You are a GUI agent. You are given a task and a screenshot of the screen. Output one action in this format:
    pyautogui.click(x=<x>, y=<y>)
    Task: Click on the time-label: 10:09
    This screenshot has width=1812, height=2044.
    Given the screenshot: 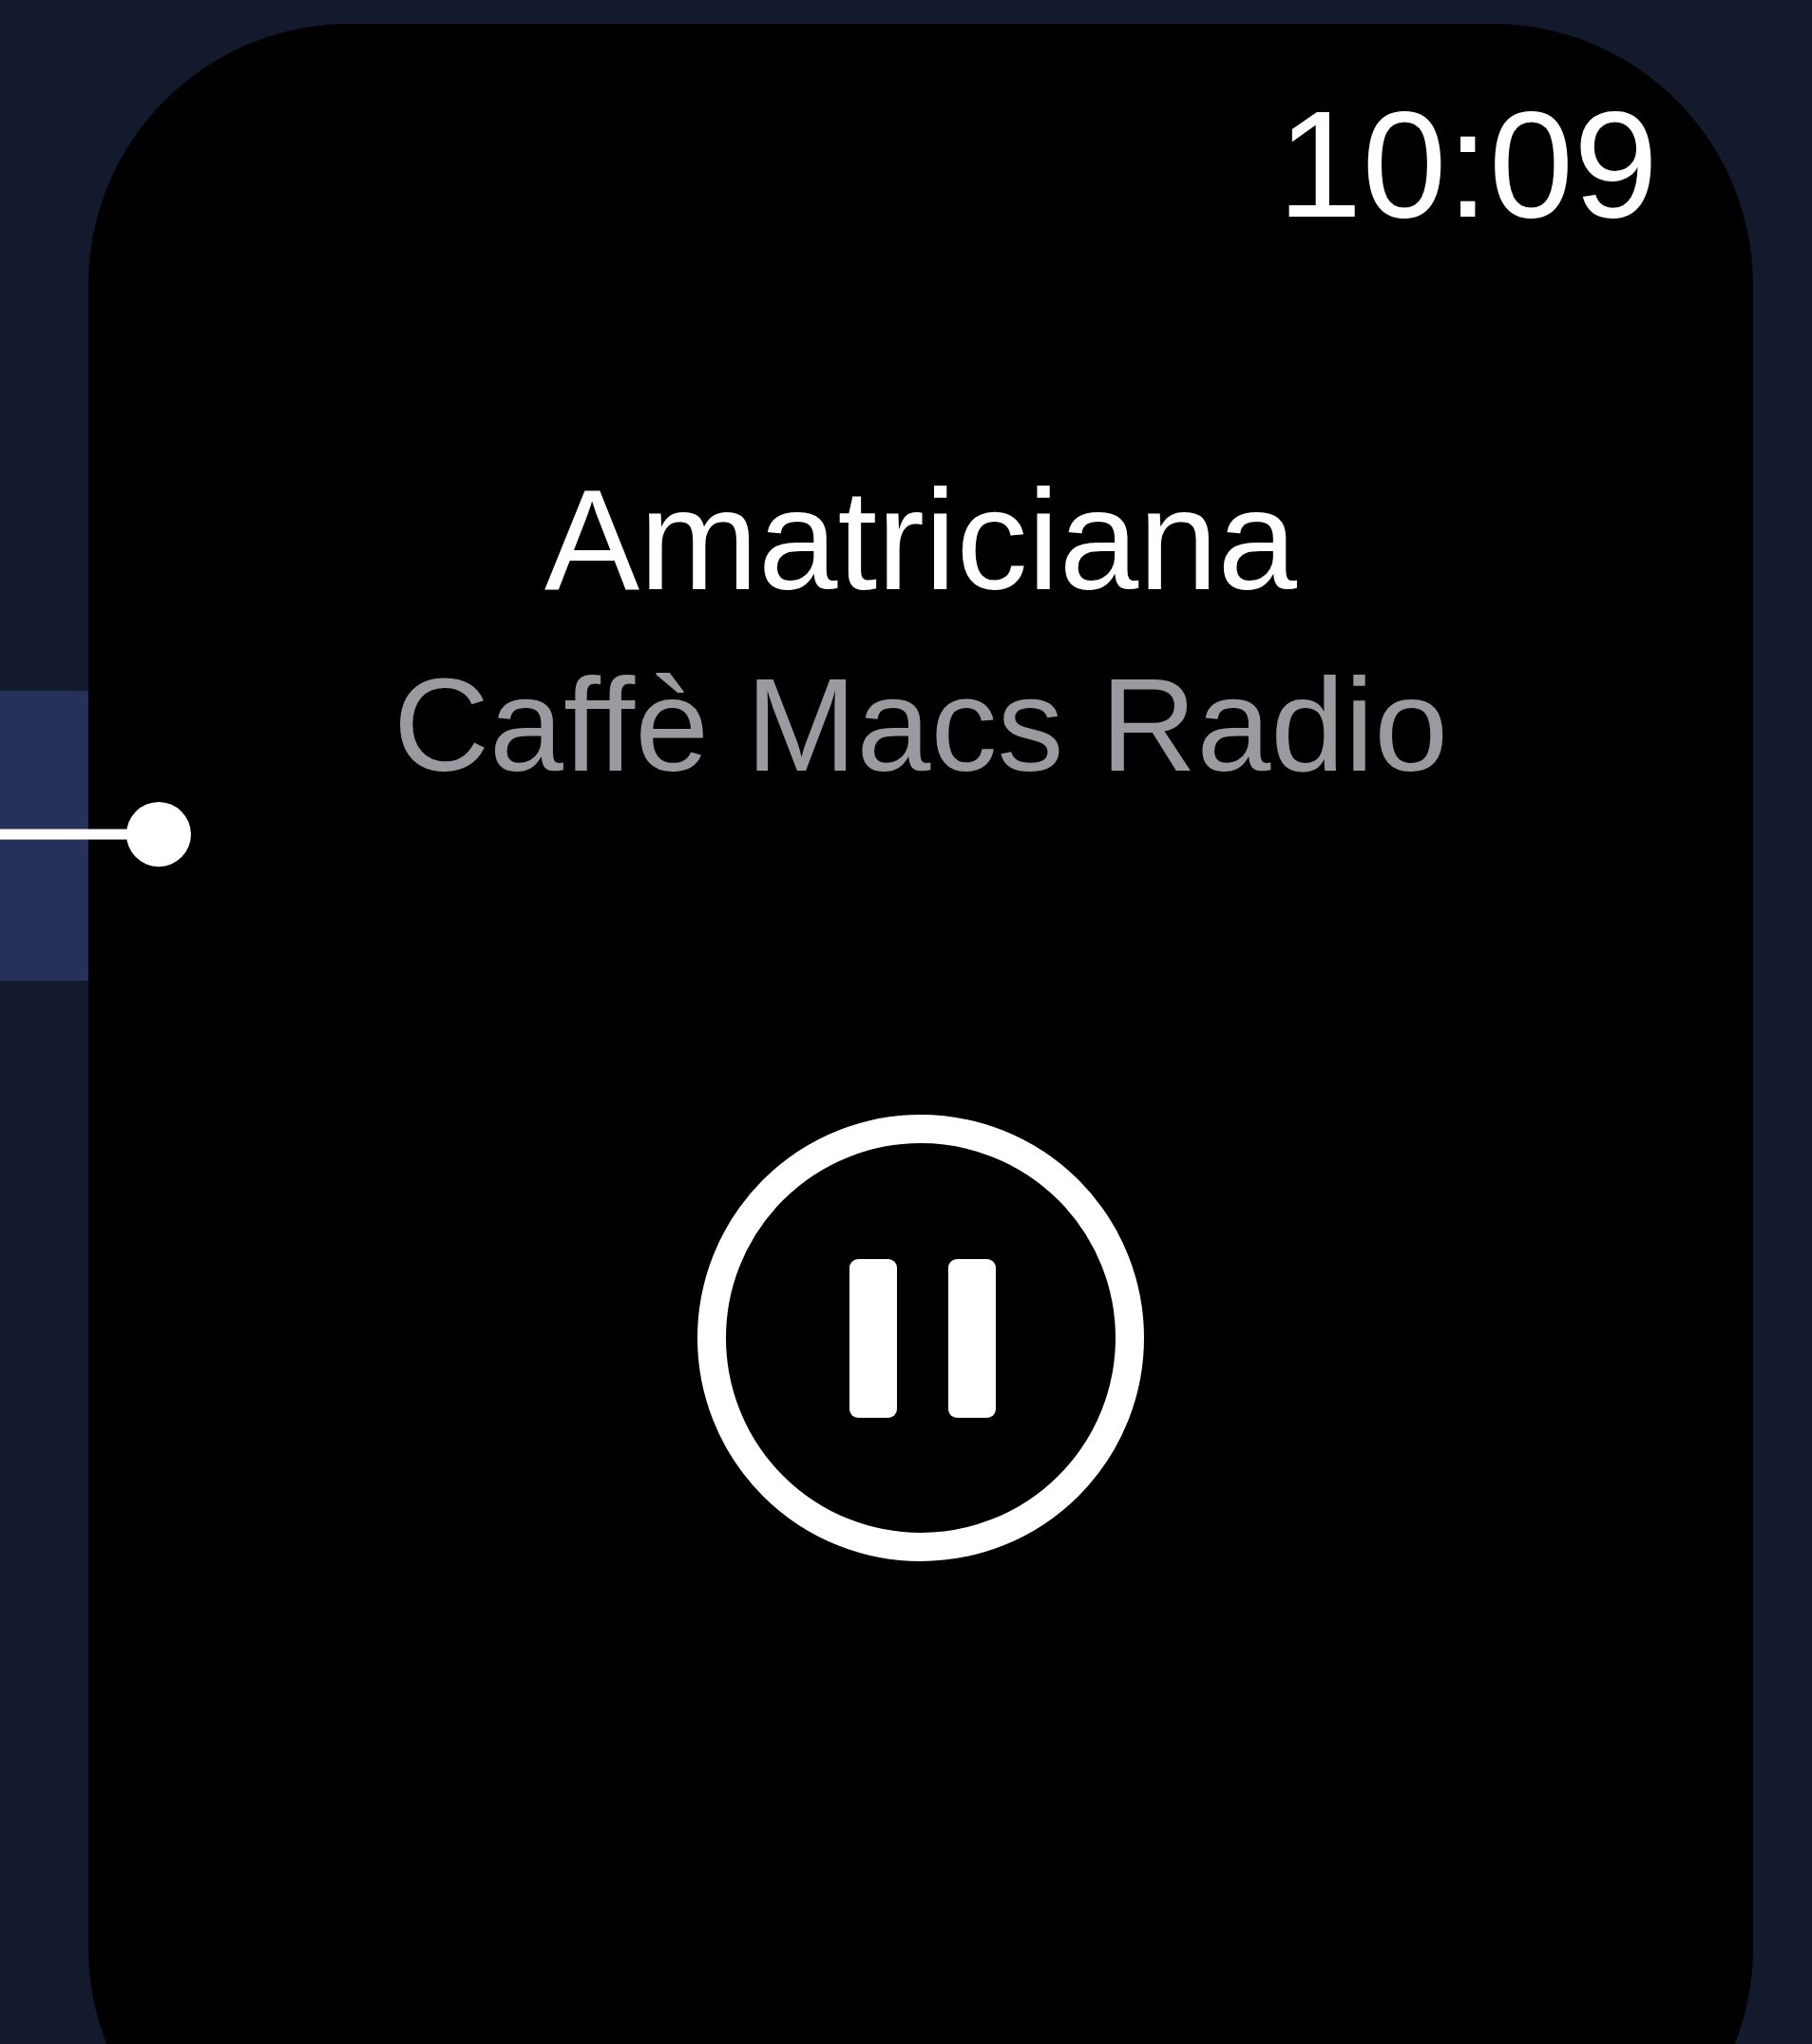 What is the action you would take?
    pyautogui.click(x=1467, y=164)
    